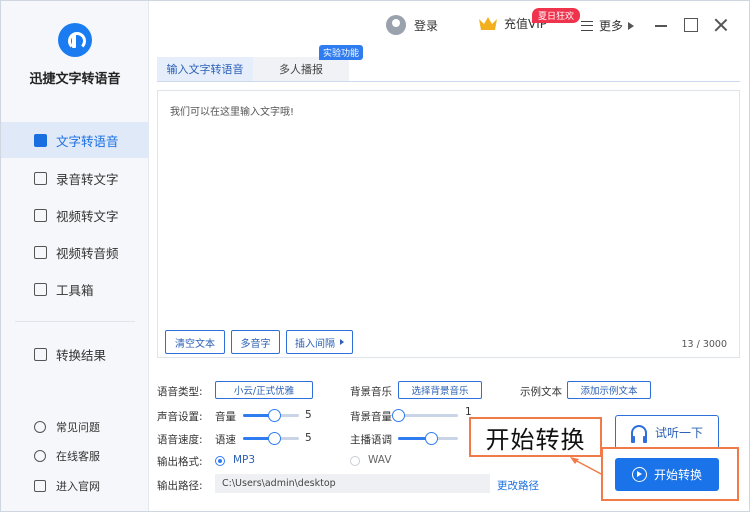 The height and width of the screenshot is (512, 750). Describe the element at coordinates (440, 390) in the screenshot. I see `bg-music-button: 选择背景音乐` at that location.